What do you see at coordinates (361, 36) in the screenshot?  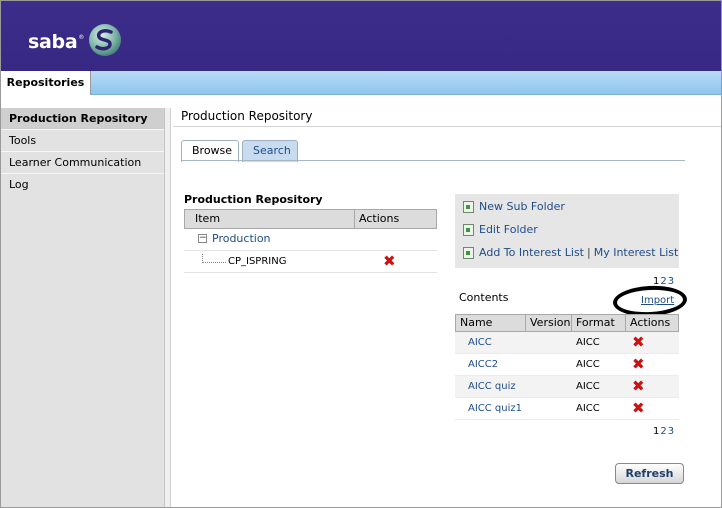 I see `header-bar: saba ®` at bounding box center [361, 36].